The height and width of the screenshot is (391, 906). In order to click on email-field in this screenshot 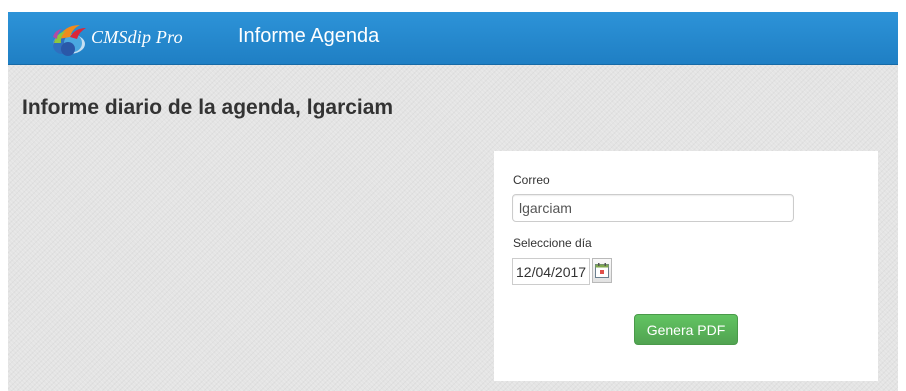, I will do `click(653, 208)`.